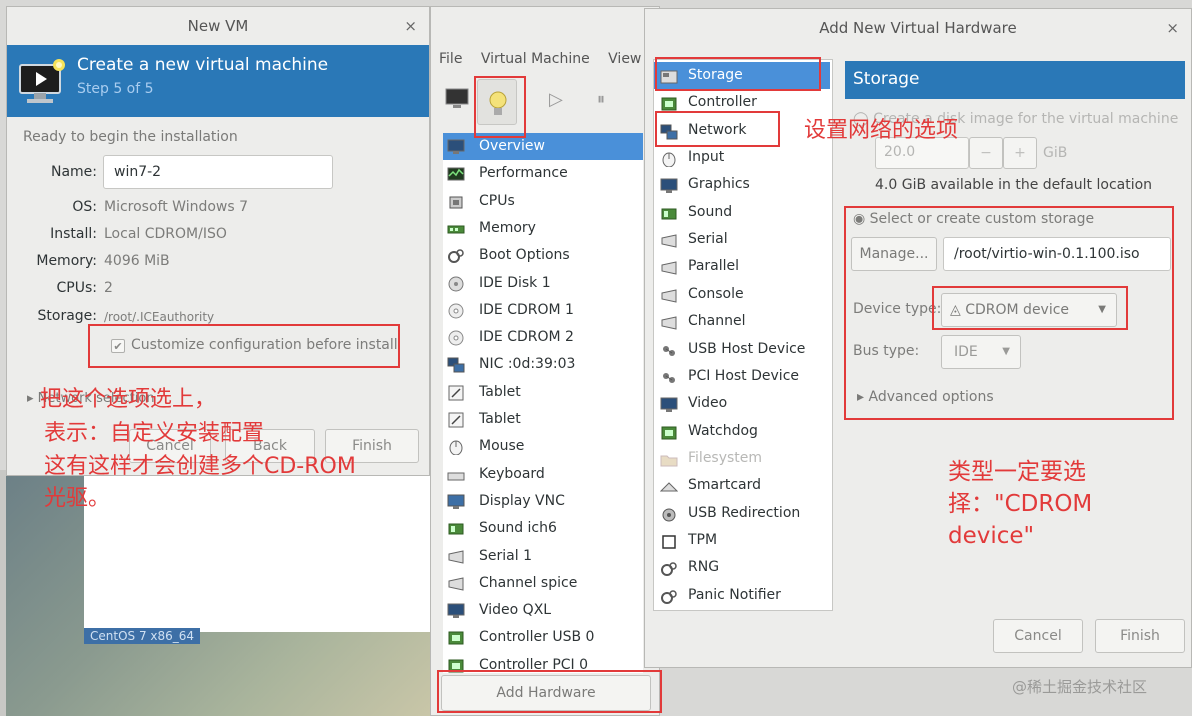  What do you see at coordinates (77, 498) in the screenshot?
I see `customize-annotation-line-4: 光驱。` at bounding box center [77, 498].